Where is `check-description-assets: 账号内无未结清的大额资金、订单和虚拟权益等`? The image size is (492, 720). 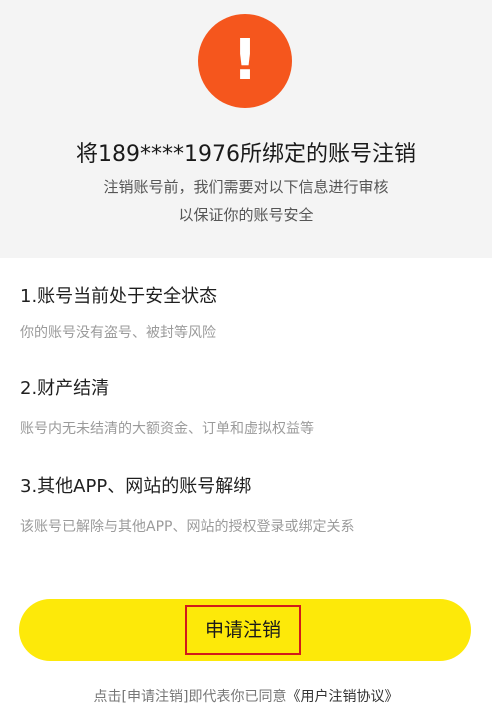 check-description-assets: 账号内无未结清的大额资金、订单和虚拟权益等 is located at coordinates (167, 429).